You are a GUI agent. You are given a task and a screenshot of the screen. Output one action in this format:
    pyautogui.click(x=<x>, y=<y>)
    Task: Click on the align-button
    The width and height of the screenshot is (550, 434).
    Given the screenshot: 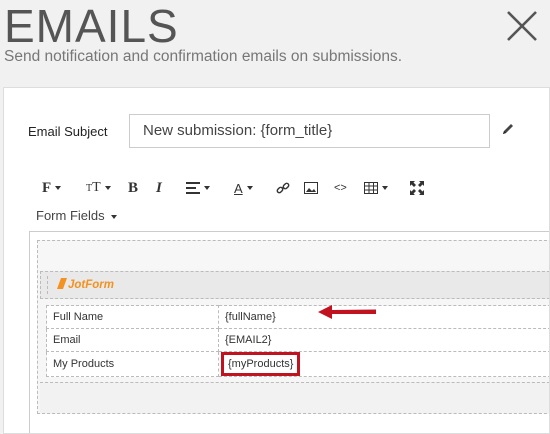 What is the action you would take?
    pyautogui.click(x=198, y=188)
    